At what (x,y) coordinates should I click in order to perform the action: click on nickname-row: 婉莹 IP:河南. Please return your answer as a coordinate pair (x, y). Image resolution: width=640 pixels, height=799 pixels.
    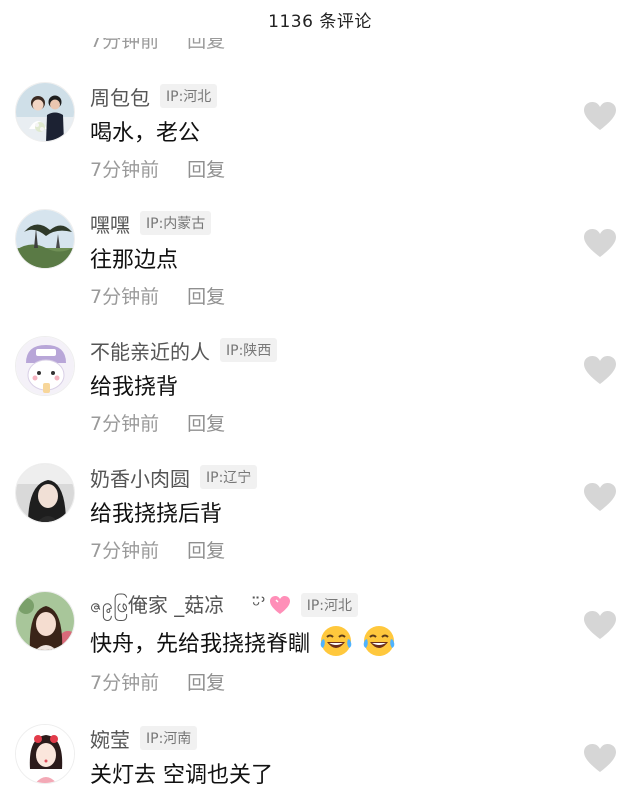
    Looking at the image, I should click on (144, 738).